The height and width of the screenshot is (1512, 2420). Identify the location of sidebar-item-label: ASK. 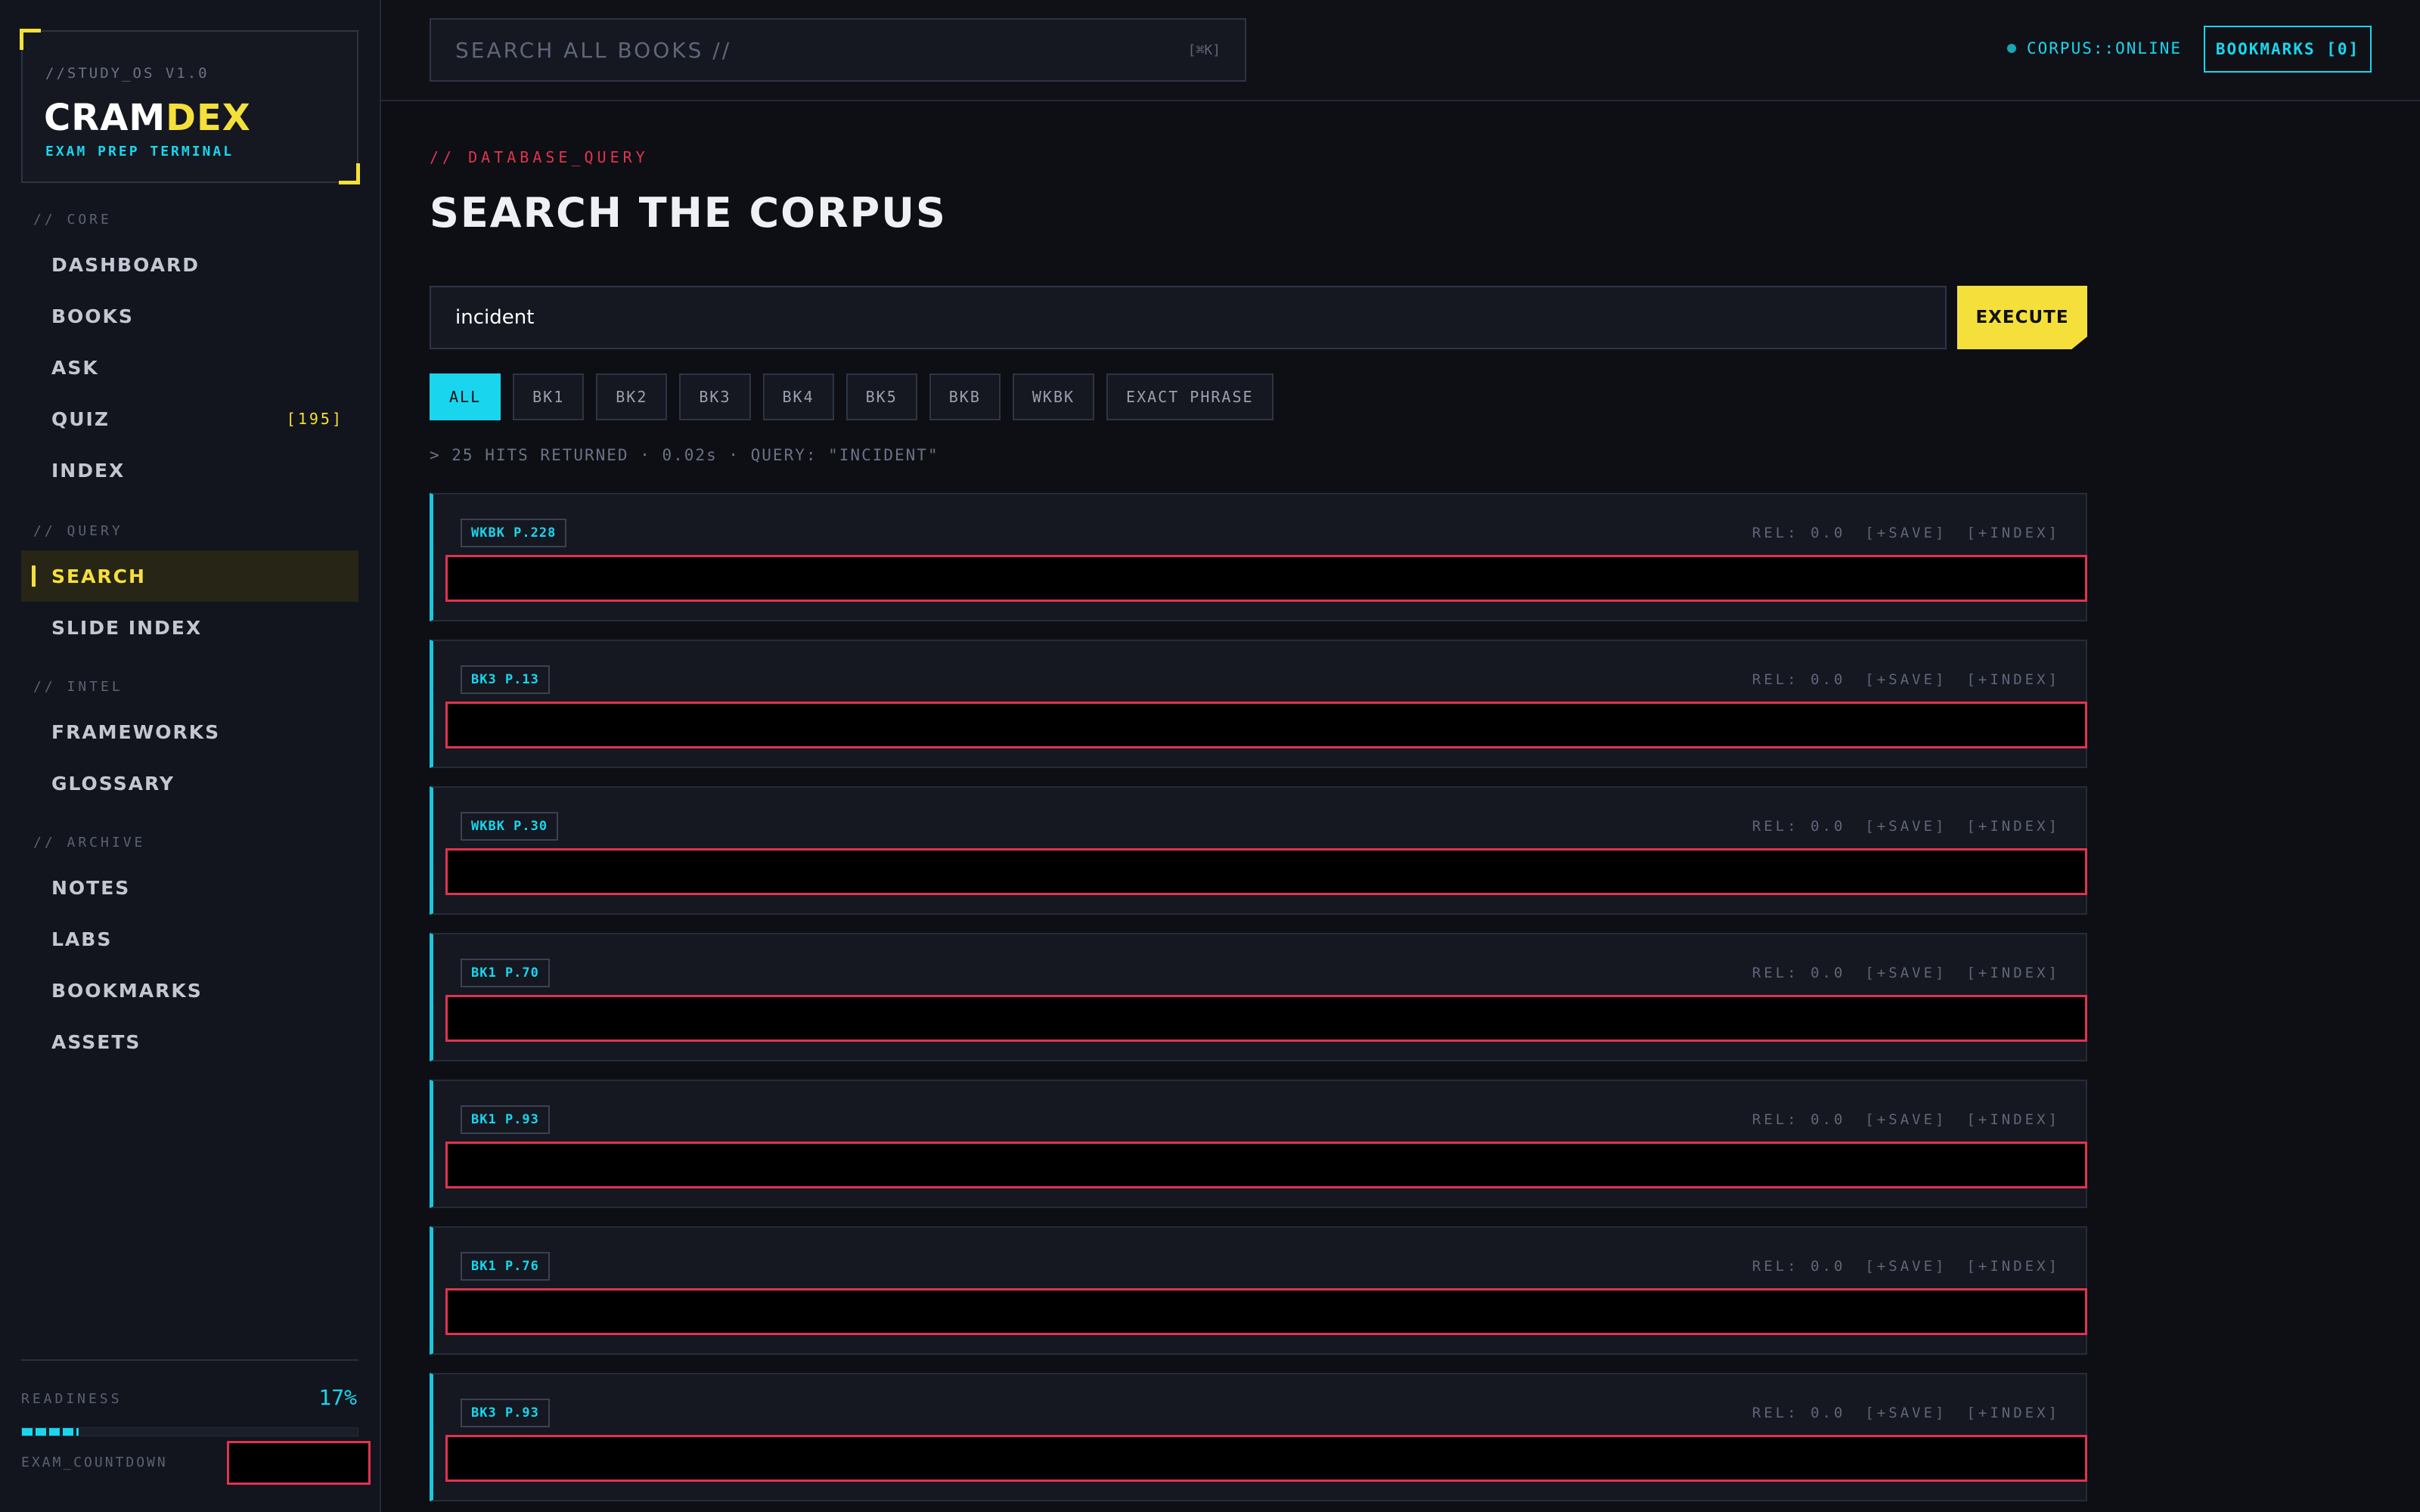
(75, 367).